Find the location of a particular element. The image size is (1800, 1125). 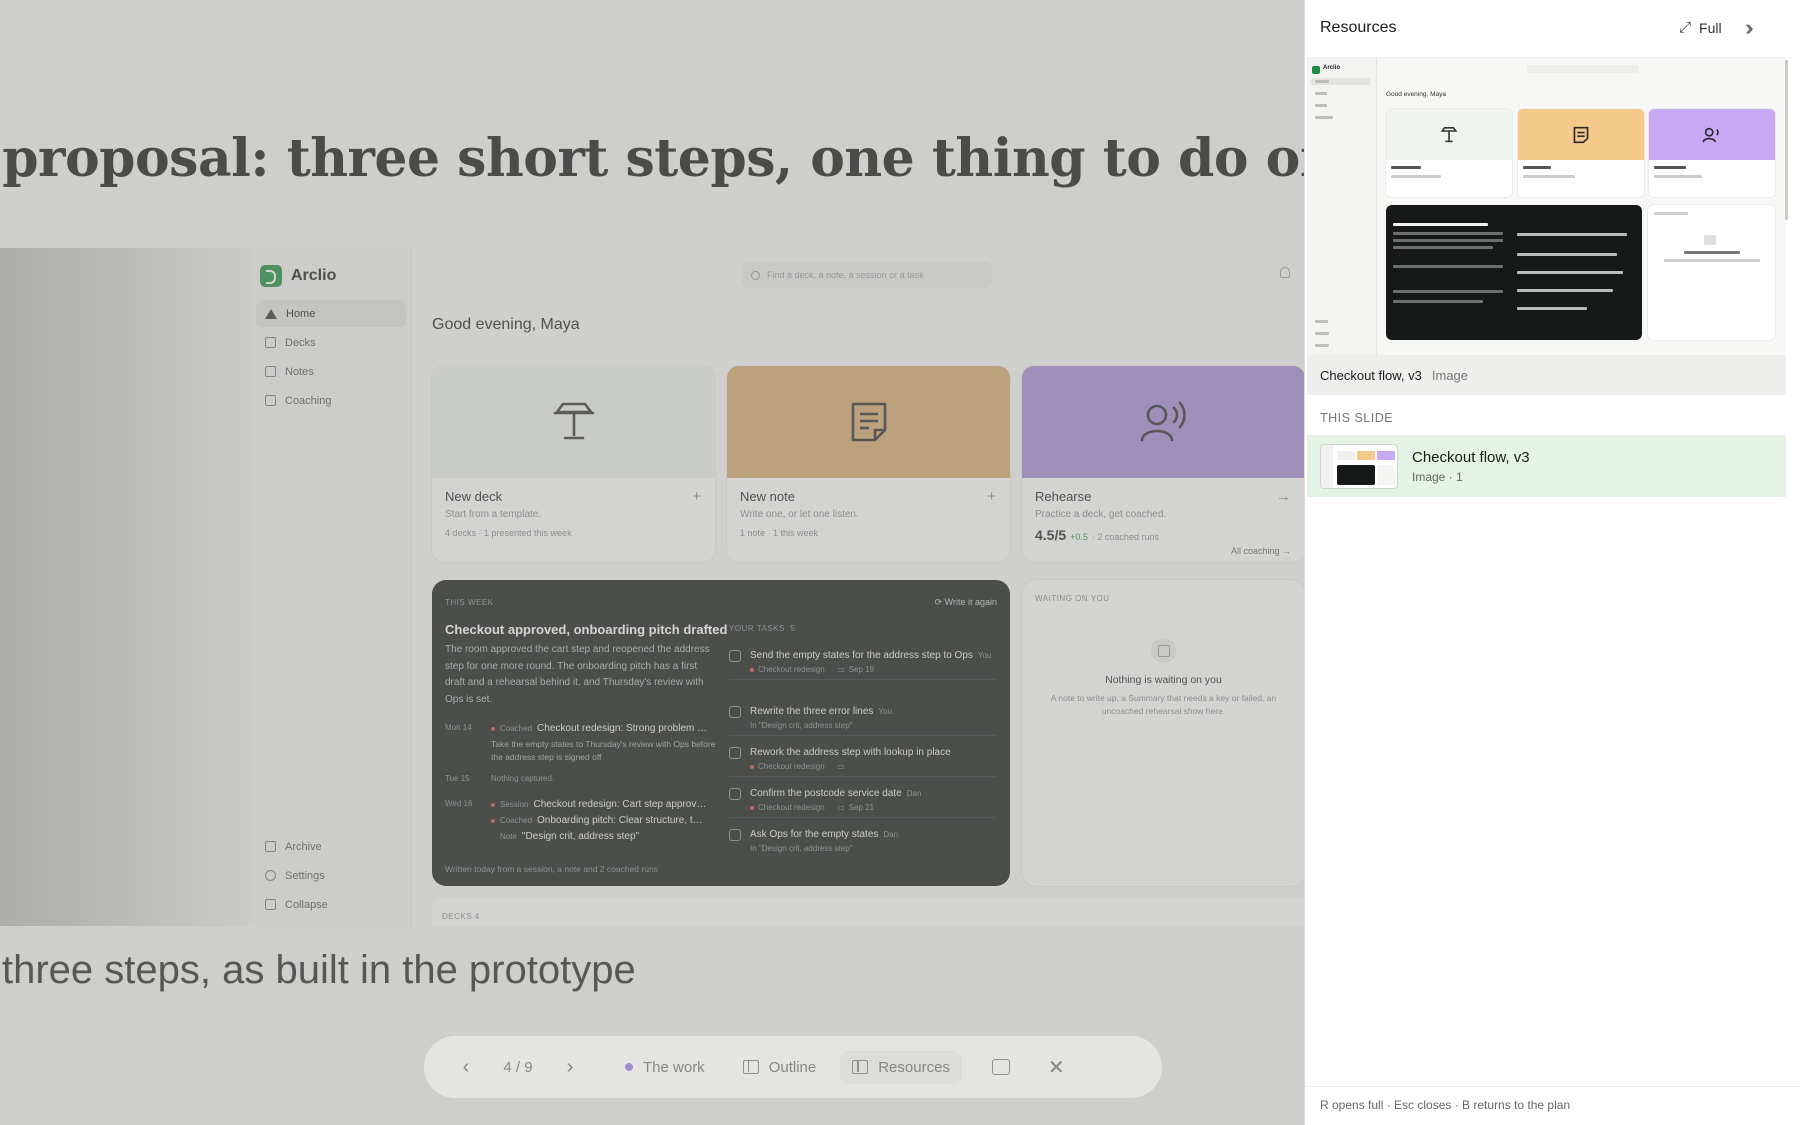

resources-button: Resources is located at coordinates (901, 1067).